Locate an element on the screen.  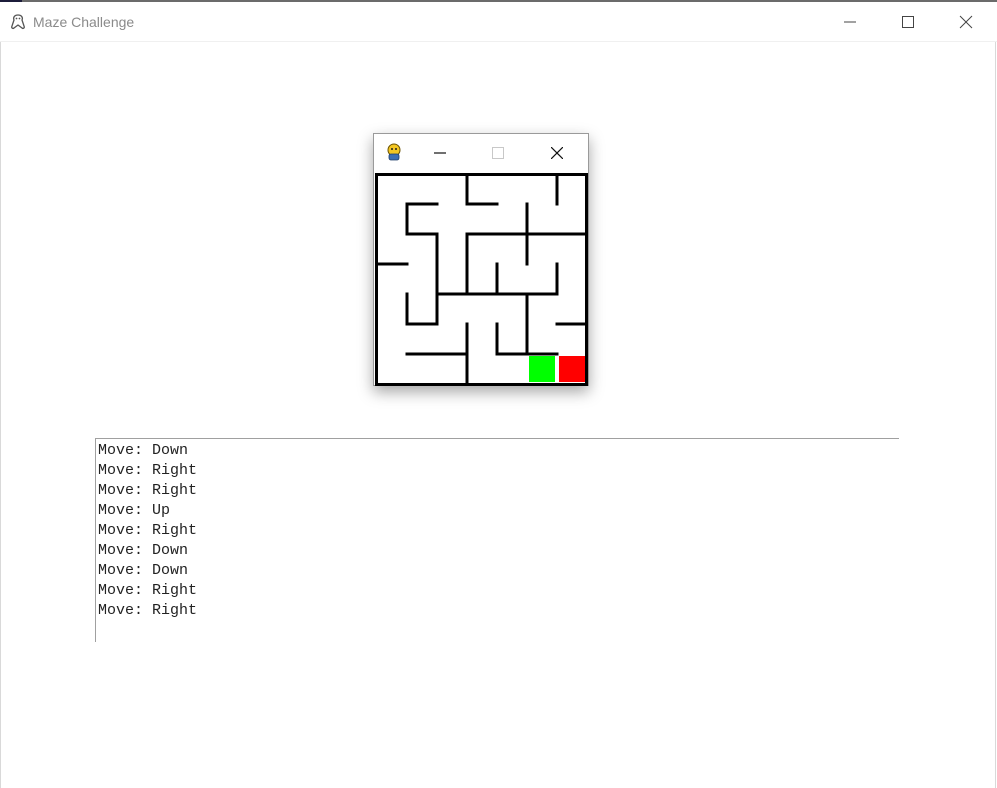
maze-window is located at coordinates (481, 259).